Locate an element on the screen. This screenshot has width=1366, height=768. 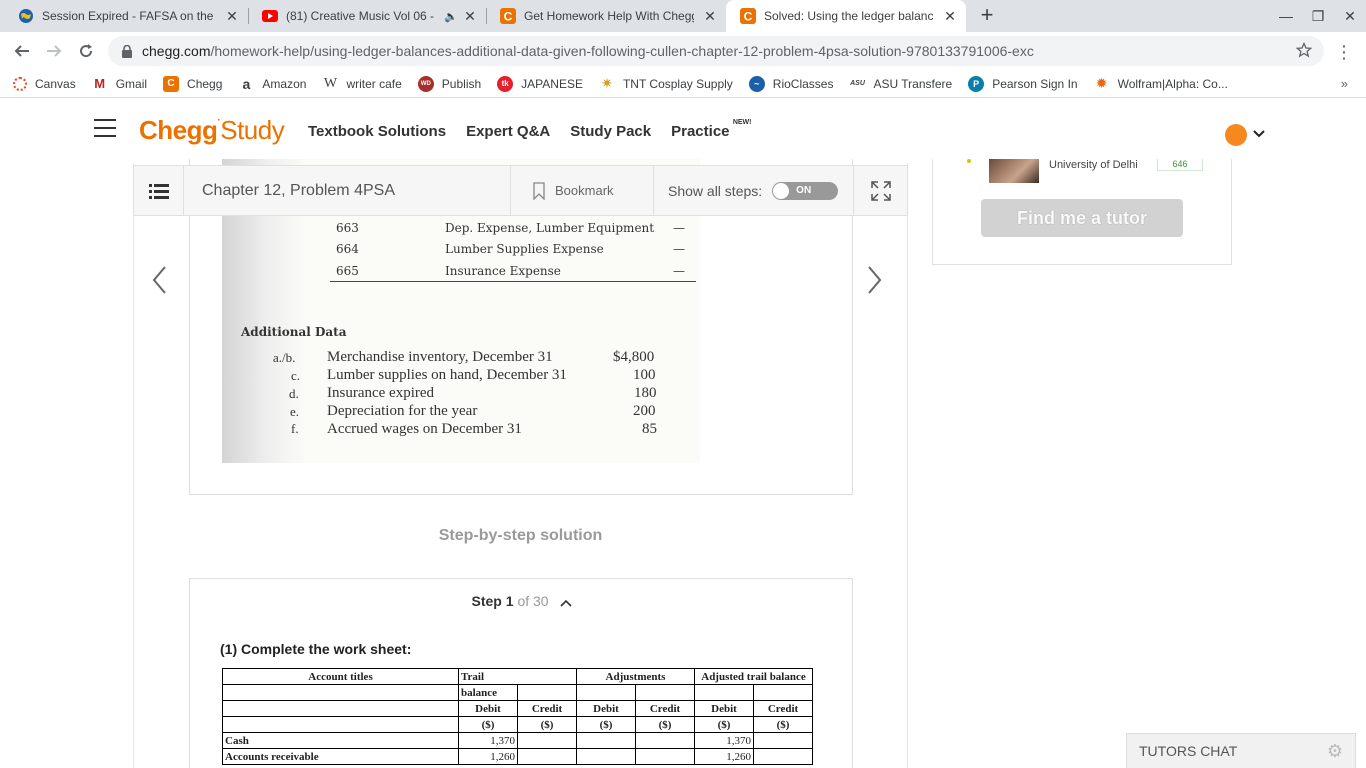
show-all-steps: Show all steps: ON is located at coordinates (754, 190).